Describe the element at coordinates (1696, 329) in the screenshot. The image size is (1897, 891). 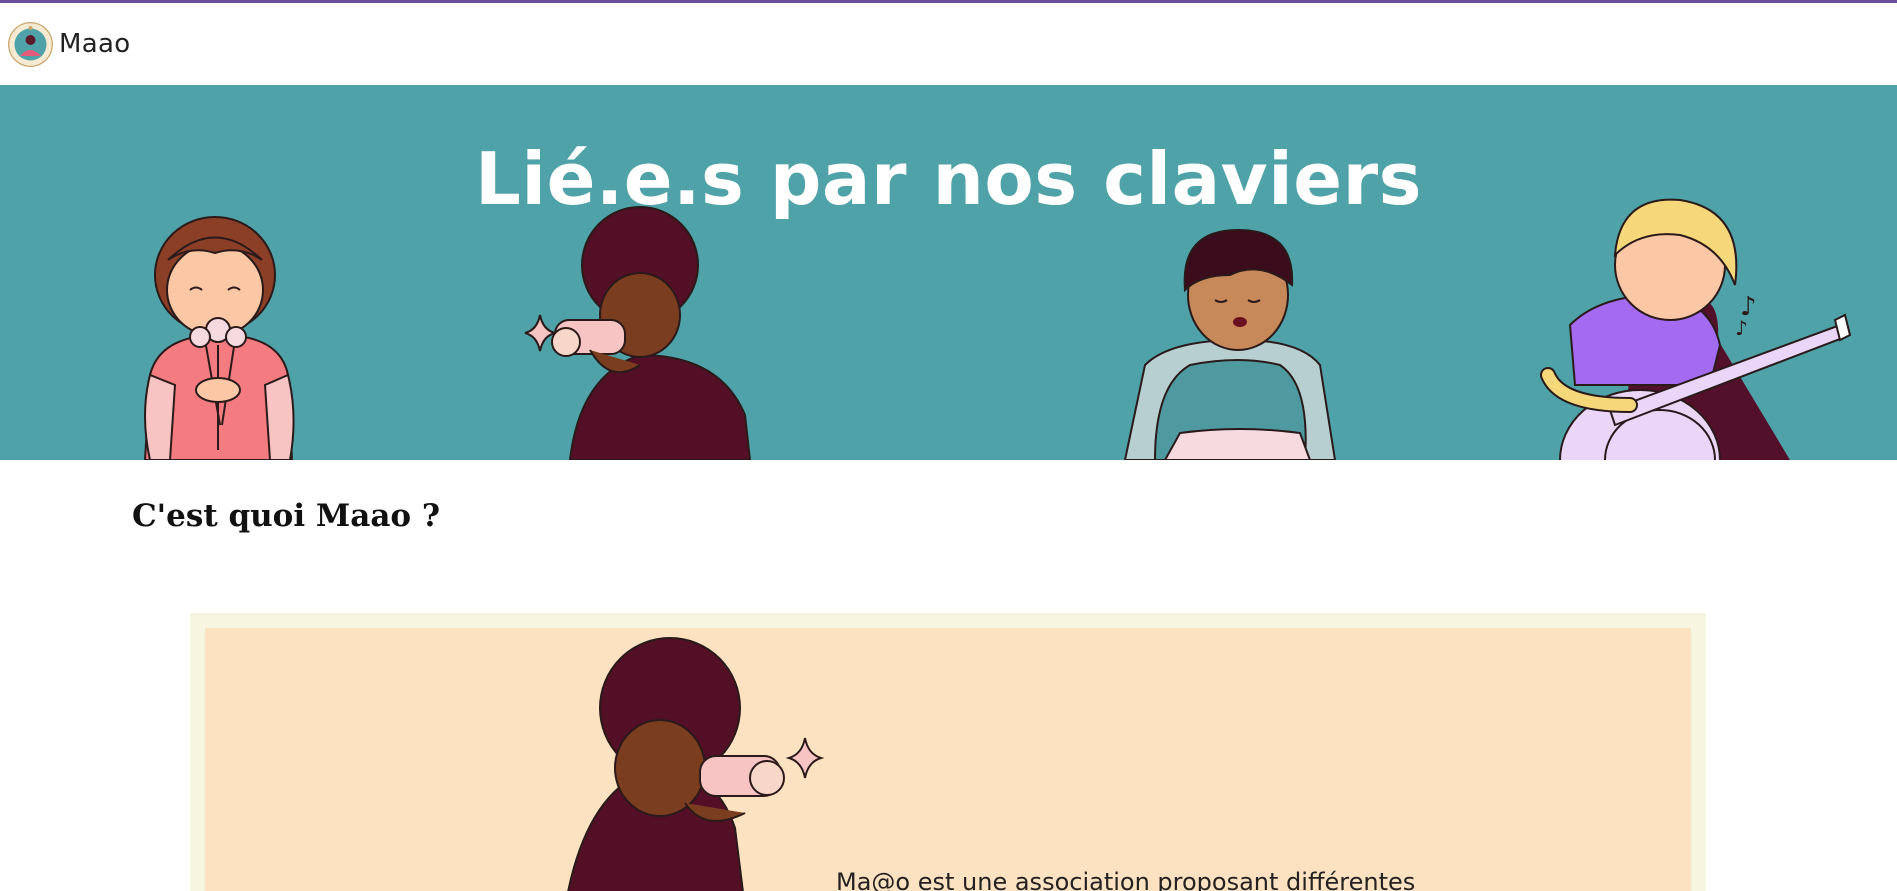
I see `girl-with-guitar-icon: ♪ ♪` at that location.